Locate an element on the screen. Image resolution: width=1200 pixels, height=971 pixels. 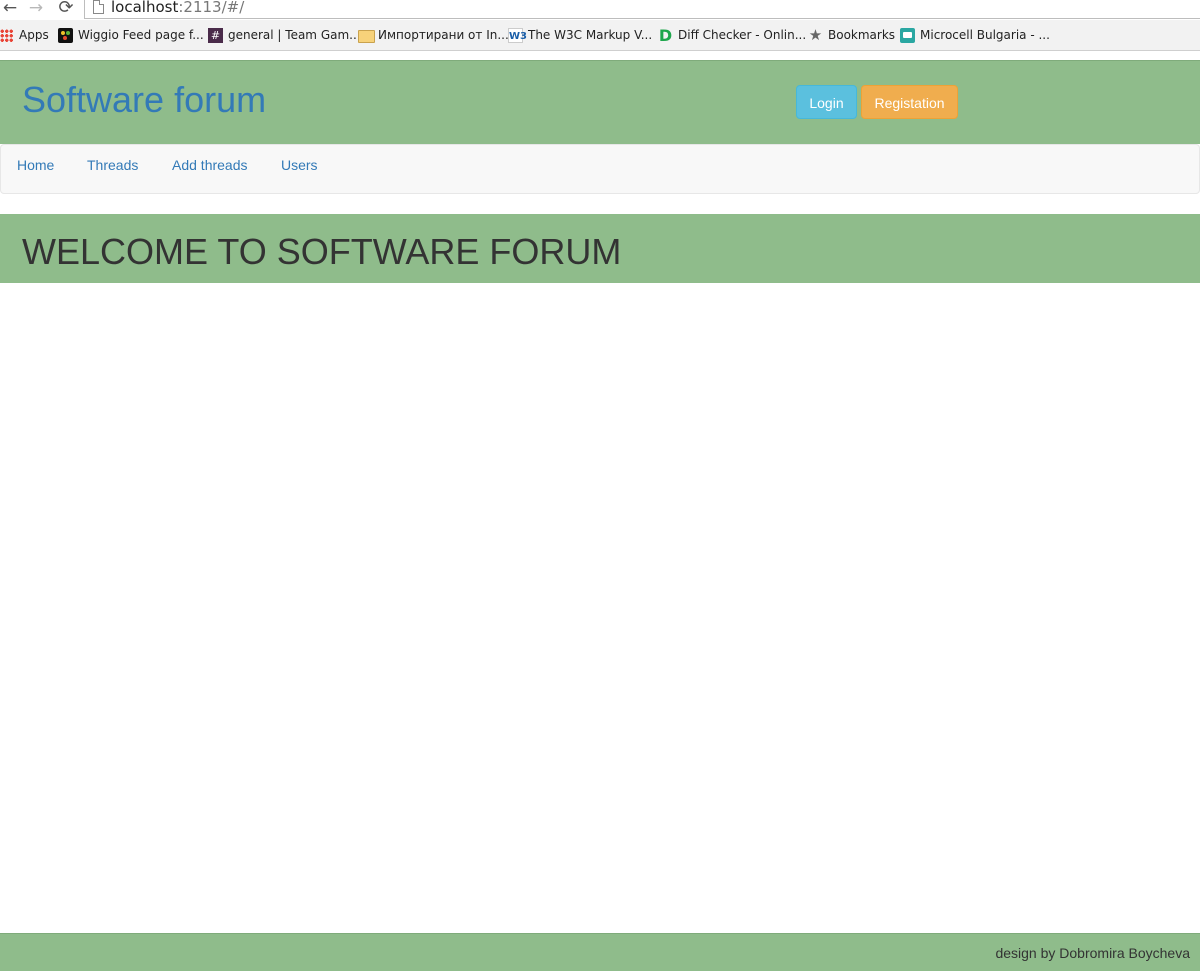
login-button: Login is located at coordinates (826, 102).